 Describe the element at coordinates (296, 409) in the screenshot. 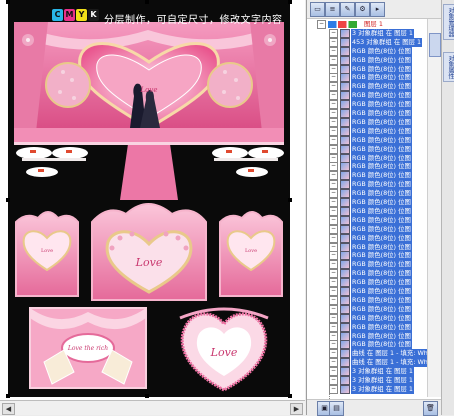

I see `scroll-right-icon: ▶` at that location.